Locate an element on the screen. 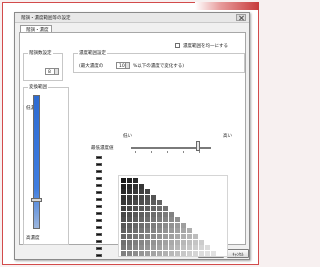  conversion-range-handle is located at coordinates (36, 200).